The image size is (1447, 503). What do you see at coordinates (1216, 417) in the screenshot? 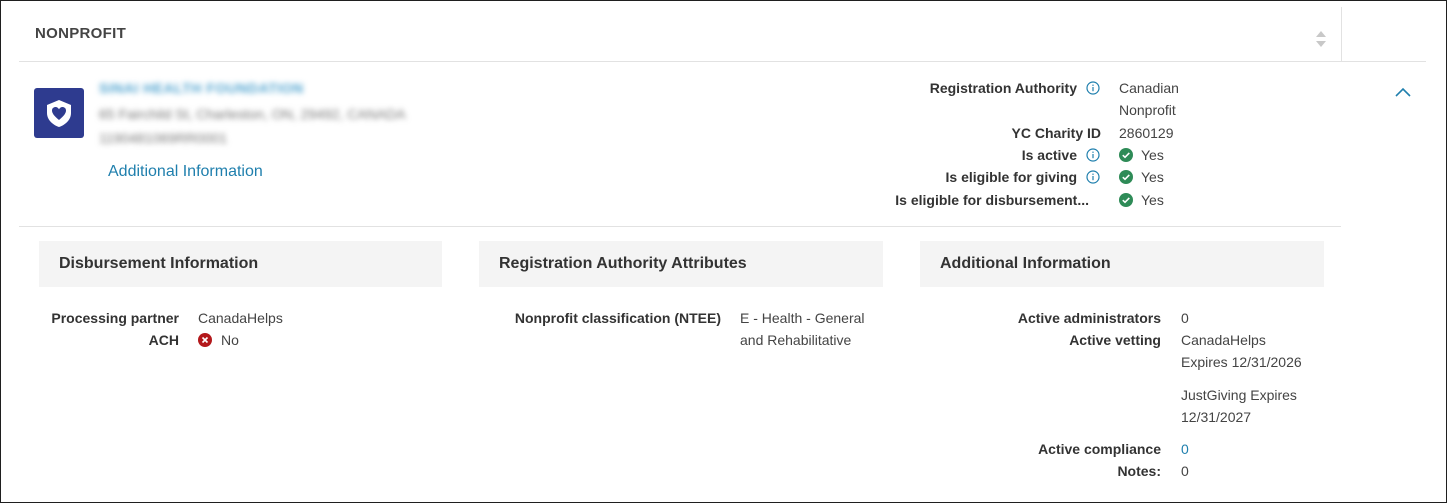
I see `vetting-entry-2-expiry: 12/31/2027` at bounding box center [1216, 417].